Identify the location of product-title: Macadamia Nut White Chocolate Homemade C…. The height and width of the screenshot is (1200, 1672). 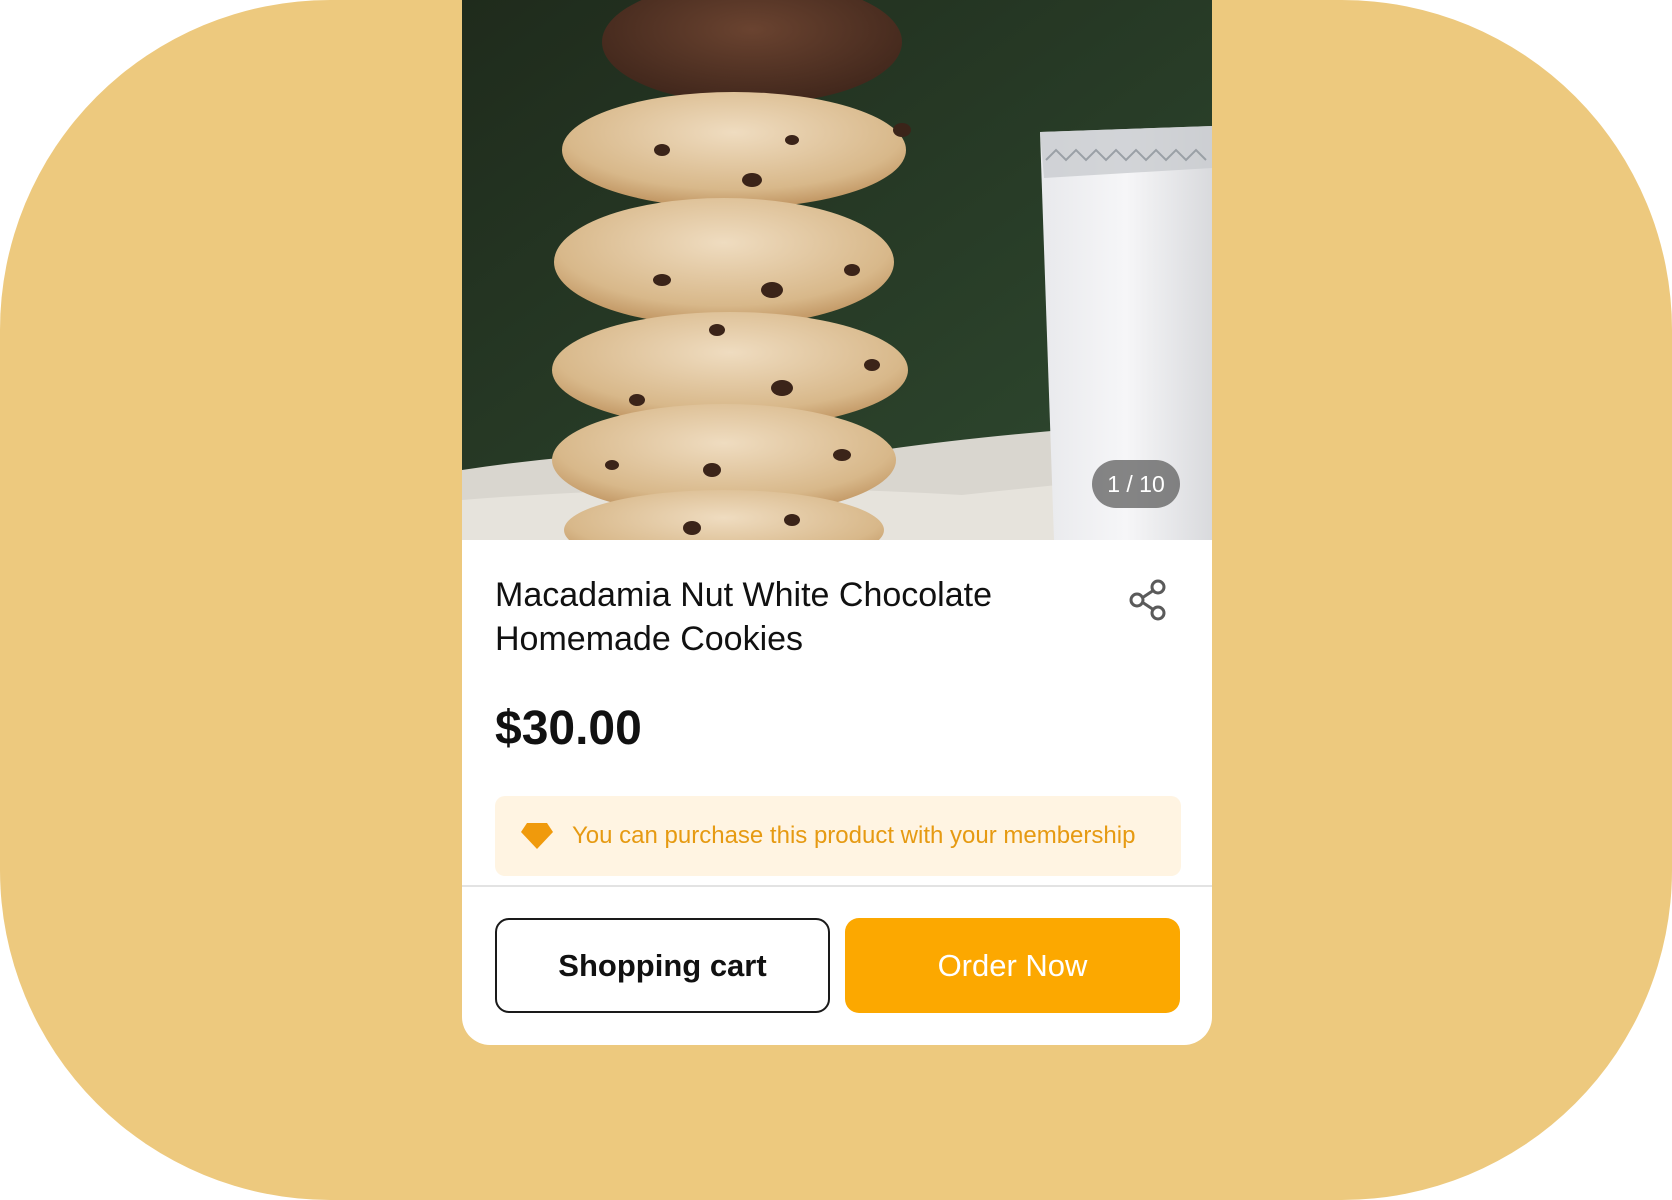
(744, 617).